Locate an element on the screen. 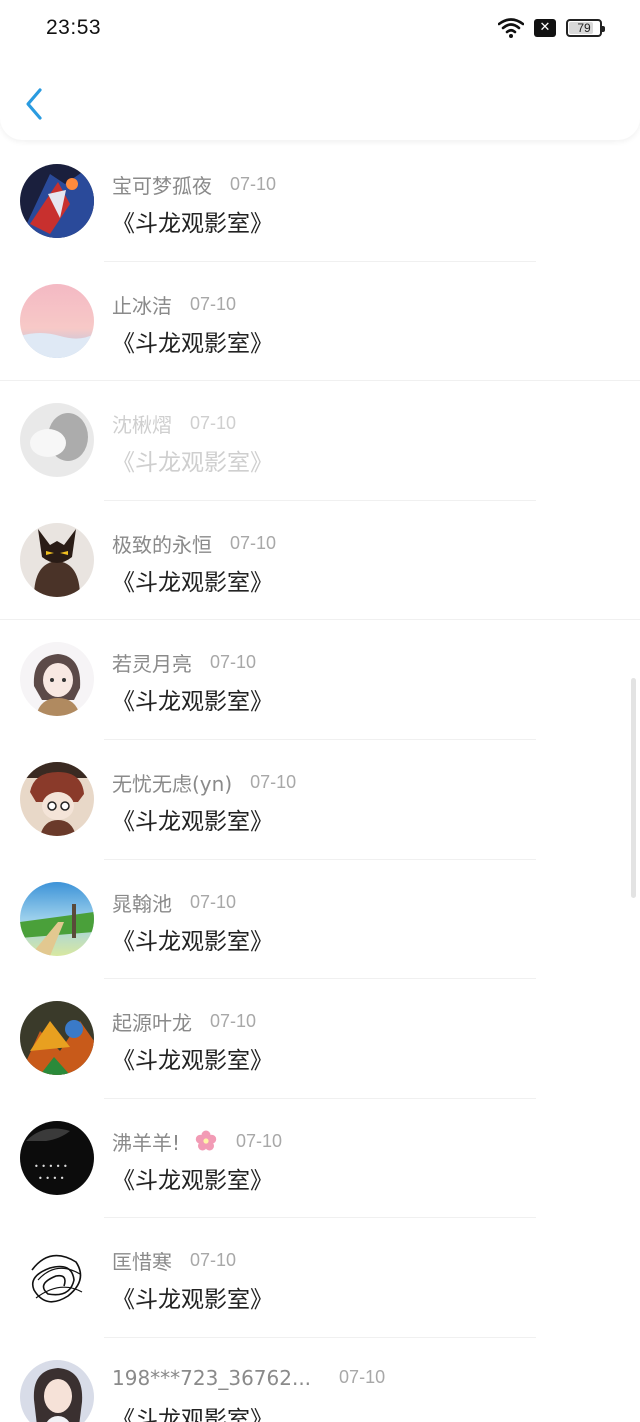 This screenshot has height=1422, width=640. no-sim-icon: ✕ is located at coordinates (545, 28).